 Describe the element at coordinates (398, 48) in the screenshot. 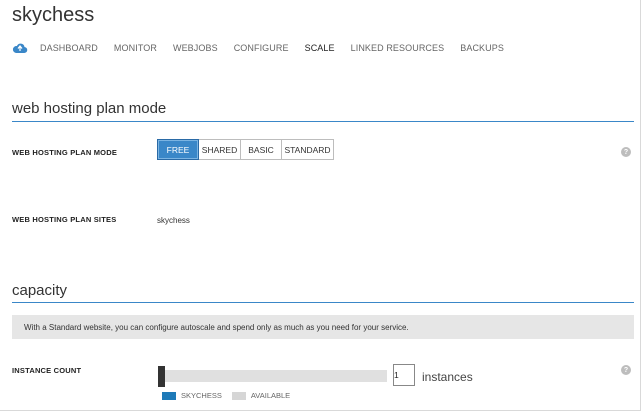

I see `tab-linked-resources: LINKED RESOURCES` at that location.